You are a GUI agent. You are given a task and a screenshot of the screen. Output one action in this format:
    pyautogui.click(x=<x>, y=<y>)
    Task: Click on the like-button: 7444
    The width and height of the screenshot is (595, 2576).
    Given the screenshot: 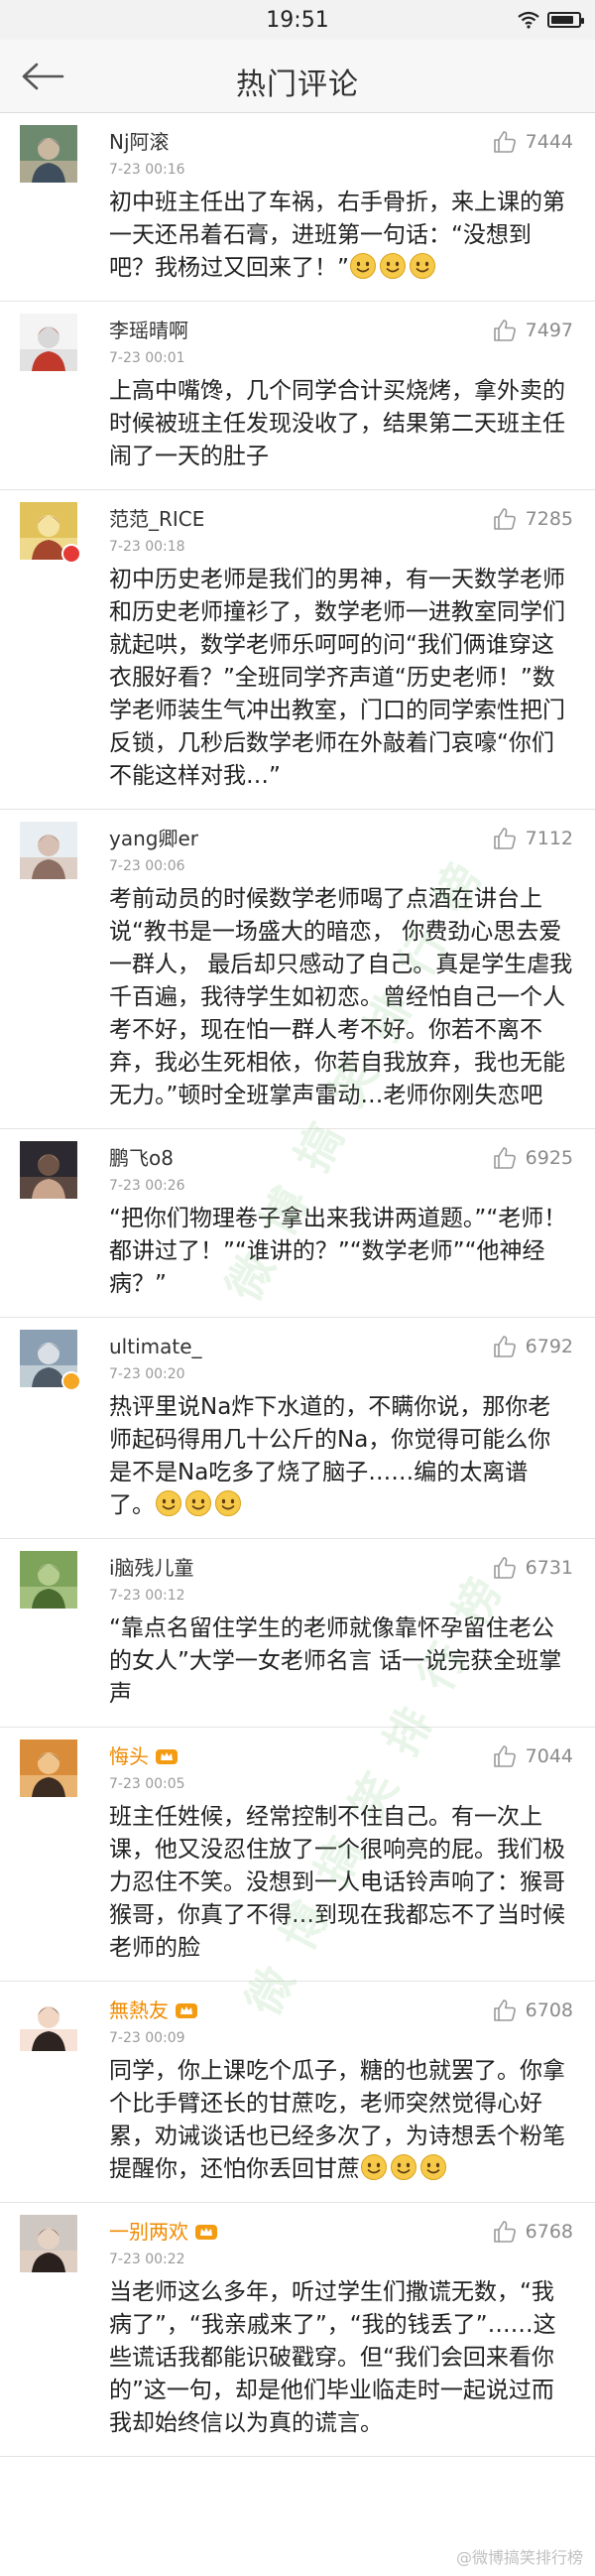 What is the action you would take?
    pyautogui.click(x=532, y=142)
    